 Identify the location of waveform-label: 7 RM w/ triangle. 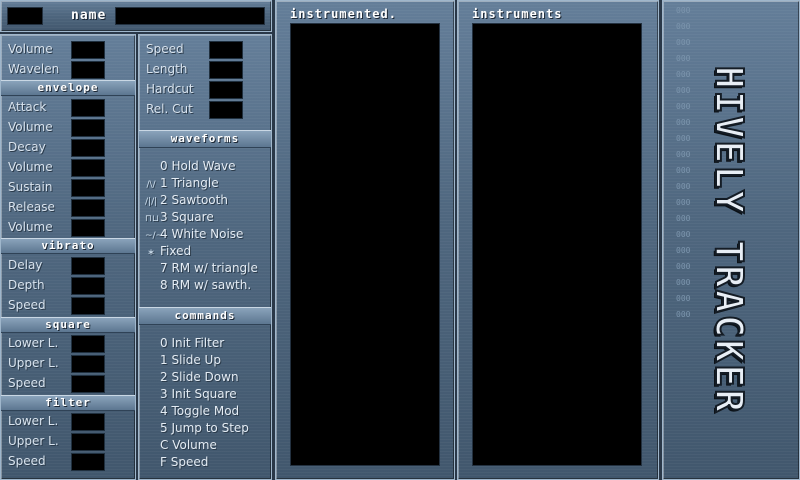
(209, 268).